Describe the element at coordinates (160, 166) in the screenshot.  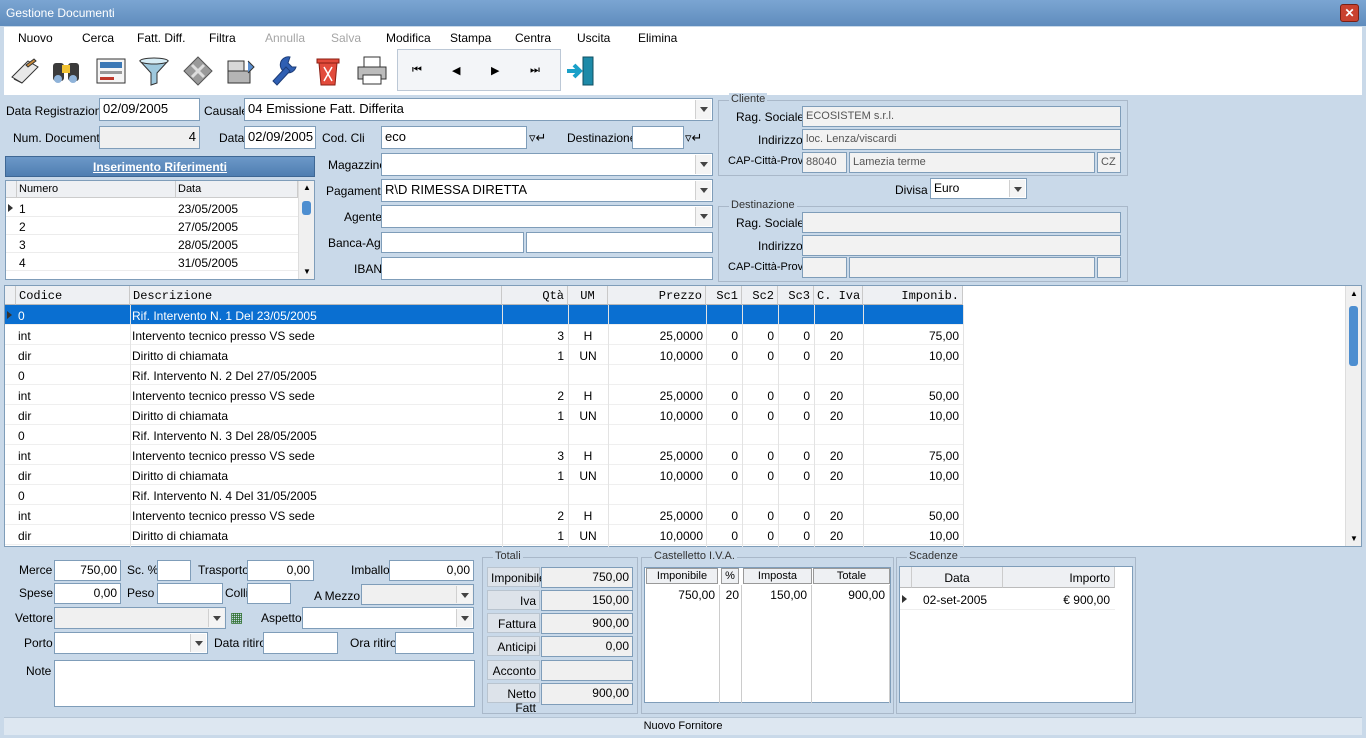
I see `inserimento-riferimenti-button: Inserimento Riferimenti` at that location.